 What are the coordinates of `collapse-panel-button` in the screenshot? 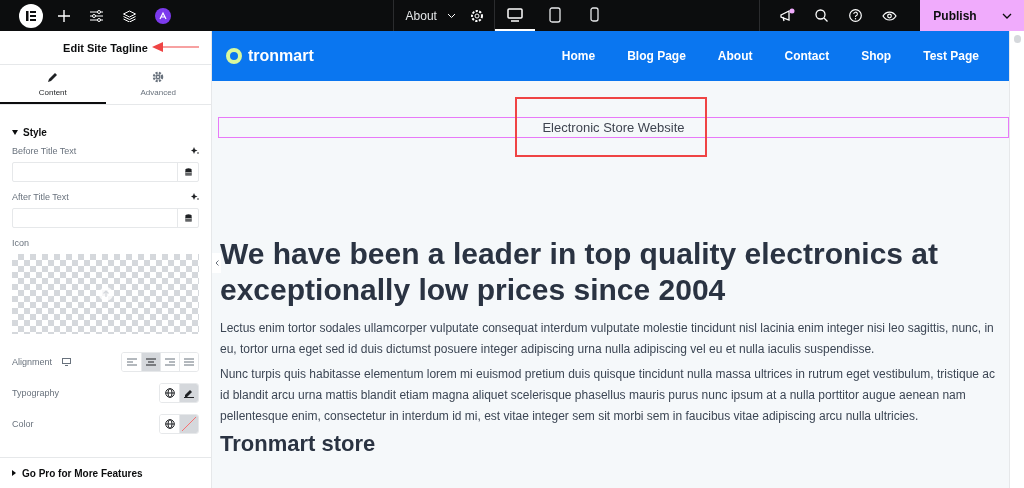 It's located at (216, 263).